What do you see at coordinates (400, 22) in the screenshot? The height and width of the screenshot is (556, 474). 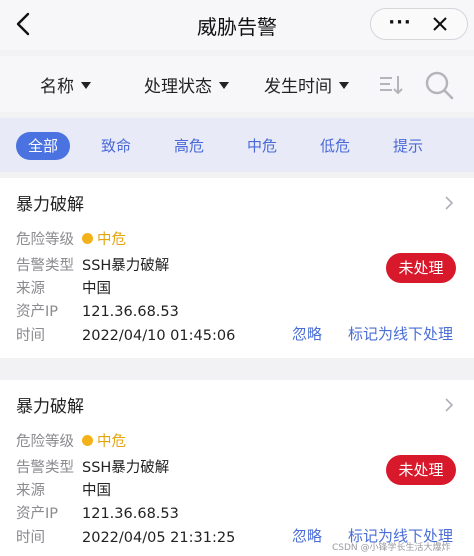 I see `more-menu-button: ···` at bounding box center [400, 22].